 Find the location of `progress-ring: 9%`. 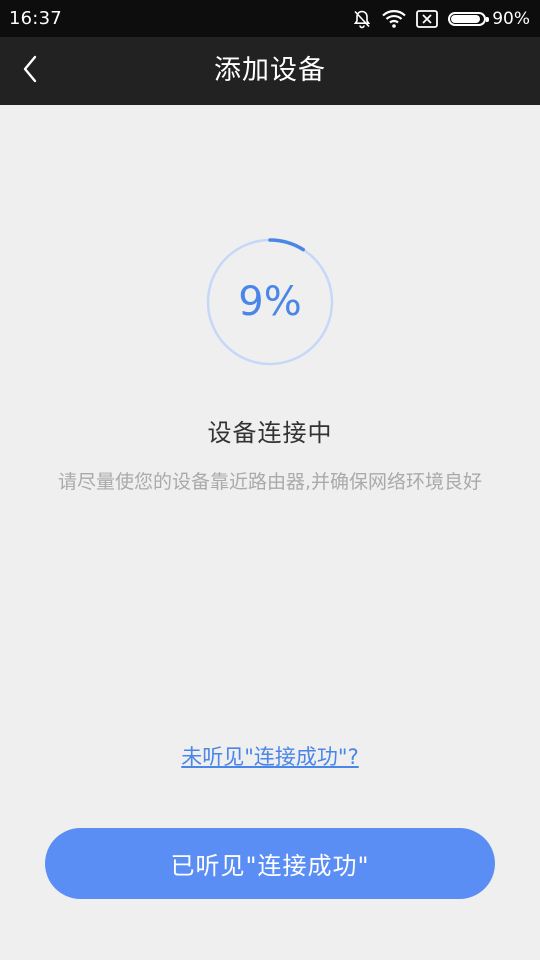

progress-ring: 9% is located at coordinates (270, 302).